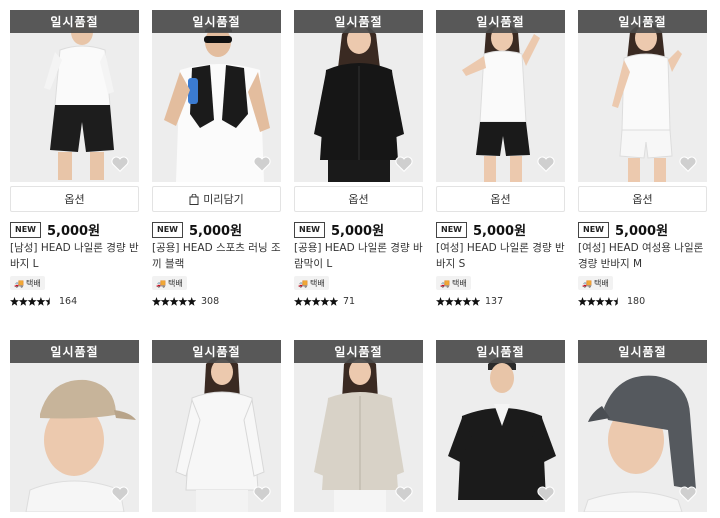 This screenshot has height=518, width=720. What do you see at coordinates (74, 256) in the screenshot?
I see `product-name: [남성] HEAD 나일론 경량 반바지 L` at bounding box center [74, 256].